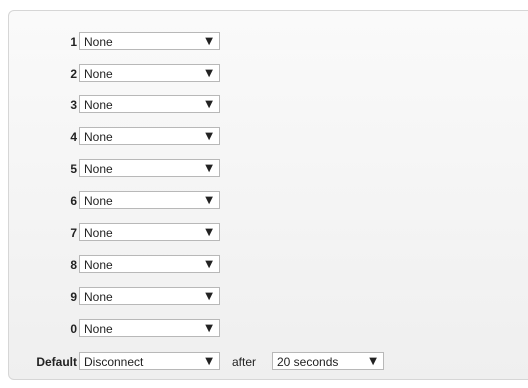  I want to click on key-label: 0, so click(73, 329).